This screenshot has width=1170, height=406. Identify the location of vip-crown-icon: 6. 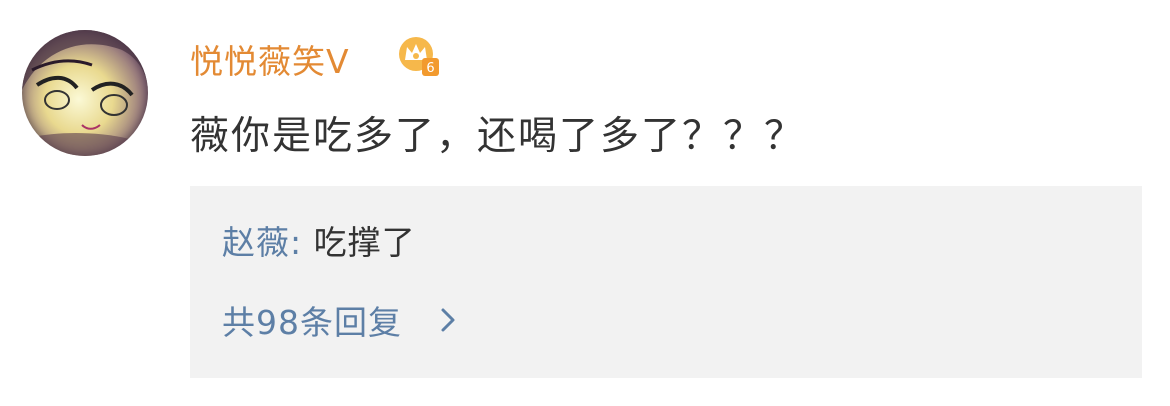
(419, 57).